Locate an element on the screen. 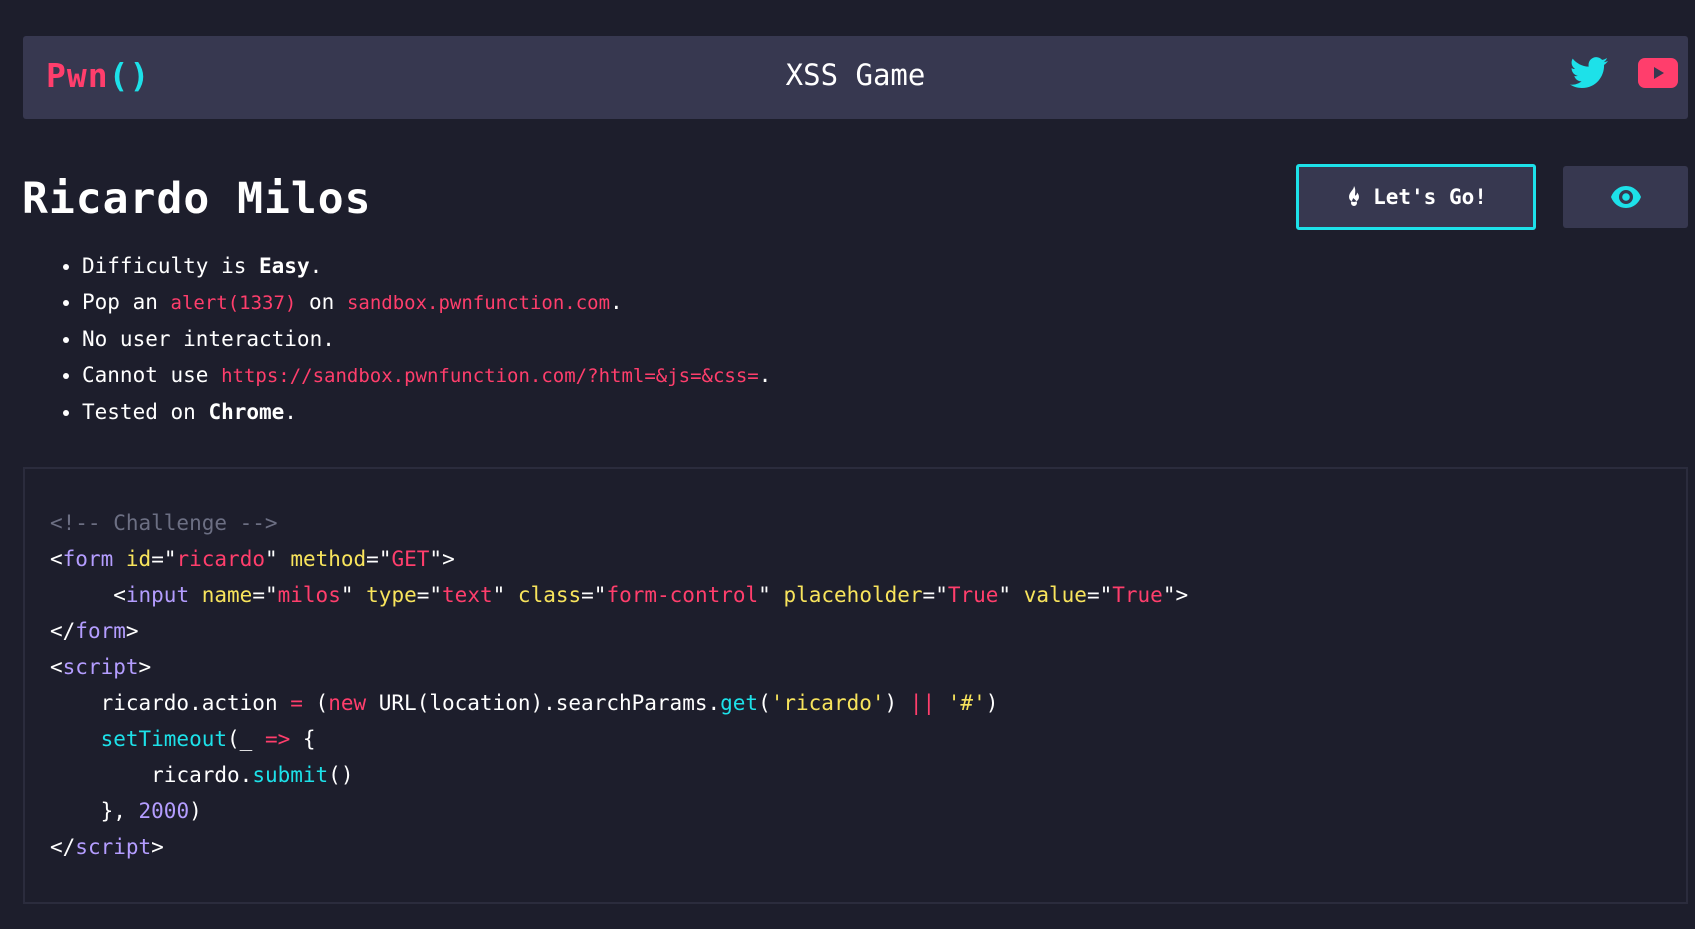 The image size is (1695, 929). code-token: input is located at coordinates (157, 595).